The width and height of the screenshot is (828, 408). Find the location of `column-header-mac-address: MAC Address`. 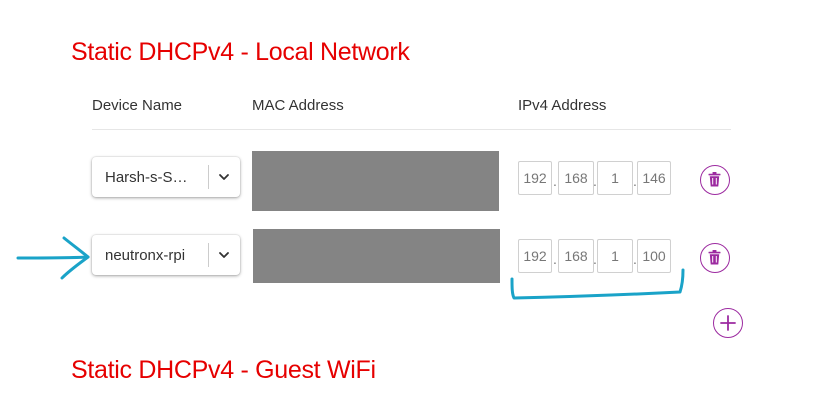

column-header-mac-address: MAC Address is located at coordinates (298, 105).